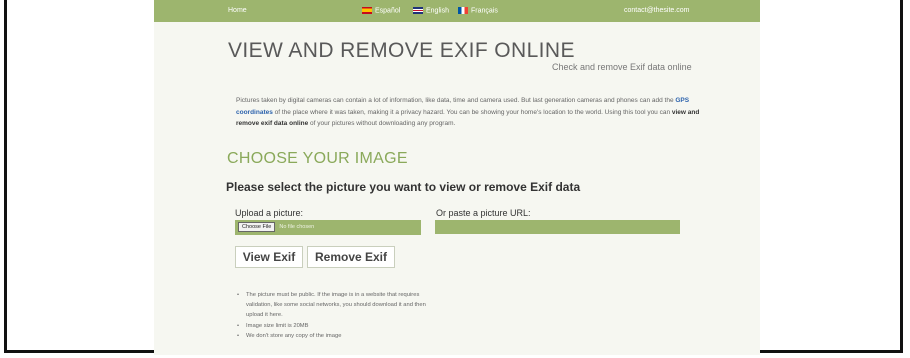 The width and height of the screenshot is (910, 358). Describe the element at coordinates (328, 227) in the screenshot. I see `file-upload-field: Choose File No file chosen` at that location.